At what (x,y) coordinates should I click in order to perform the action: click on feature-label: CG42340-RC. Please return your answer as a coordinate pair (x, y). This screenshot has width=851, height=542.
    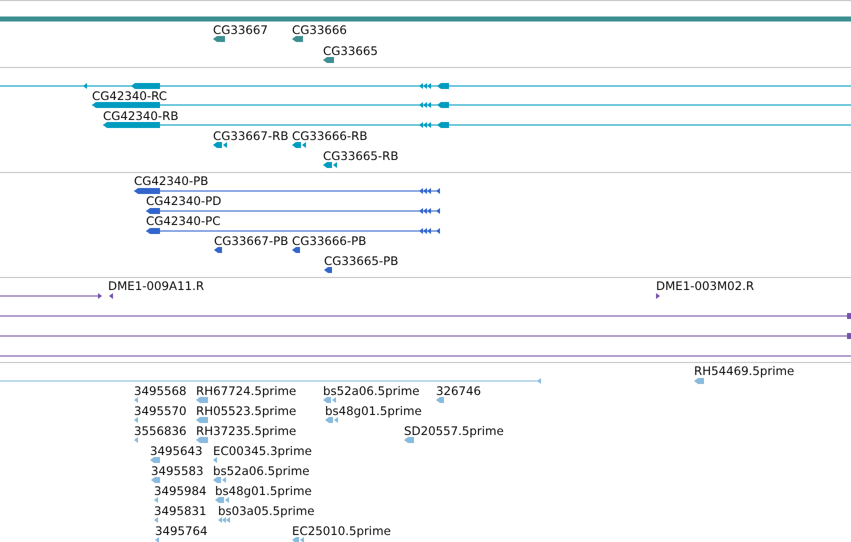
    Looking at the image, I should click on (130, 96).